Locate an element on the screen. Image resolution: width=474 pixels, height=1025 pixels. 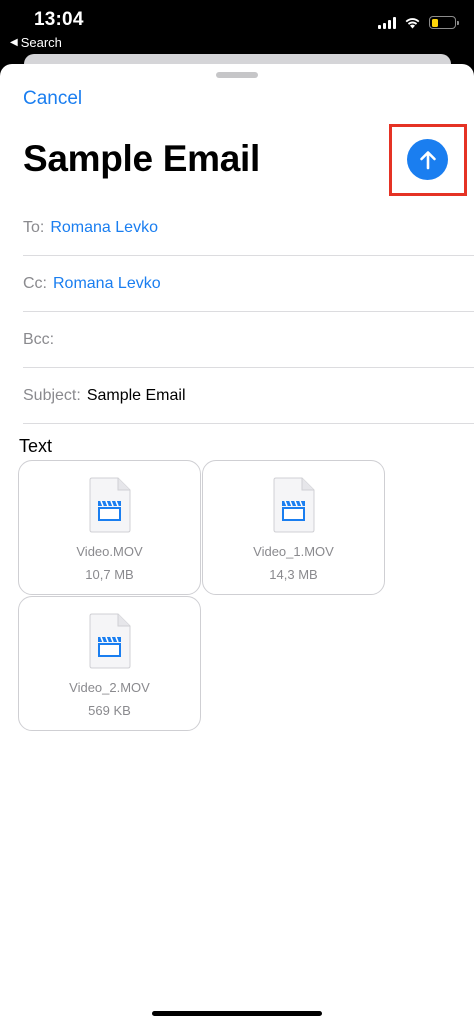
subject-label: Subject: is located at coordinates (52, 395).